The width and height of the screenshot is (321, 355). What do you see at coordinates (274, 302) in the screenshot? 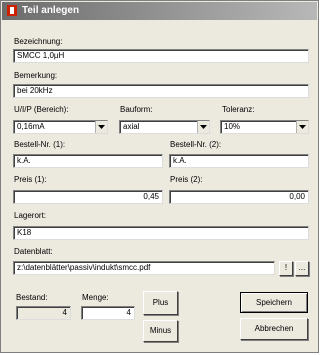
I see `save-button: Speichern` at bounding box center [274, 302].